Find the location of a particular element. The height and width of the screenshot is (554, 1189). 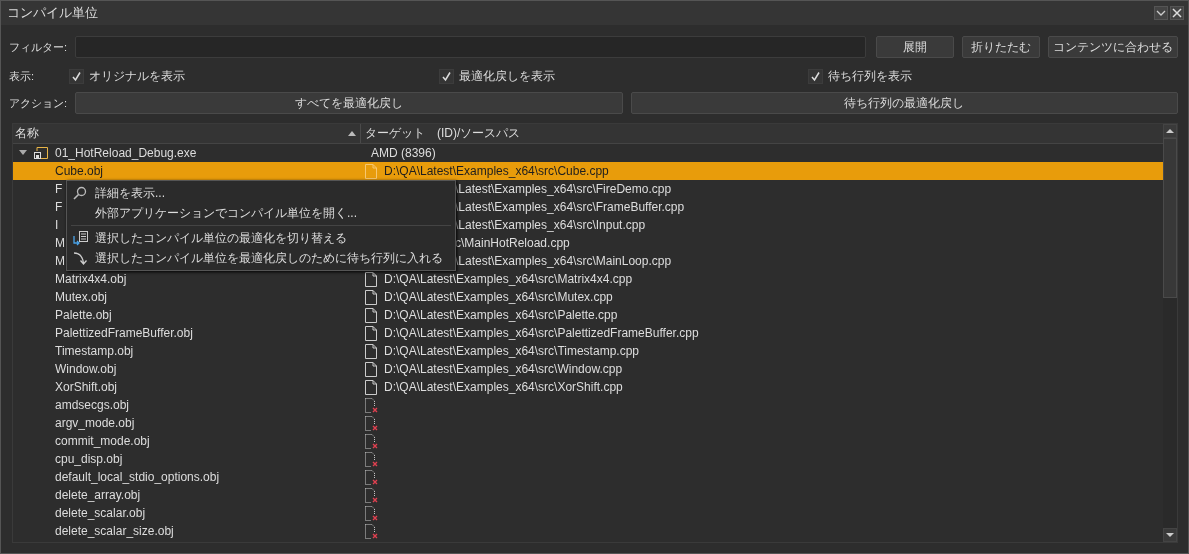

source-path: D:\QA\Latest\Examples_x64\src\PalettizedFrameBuffer.cpp is located at coordinates (541, 333).